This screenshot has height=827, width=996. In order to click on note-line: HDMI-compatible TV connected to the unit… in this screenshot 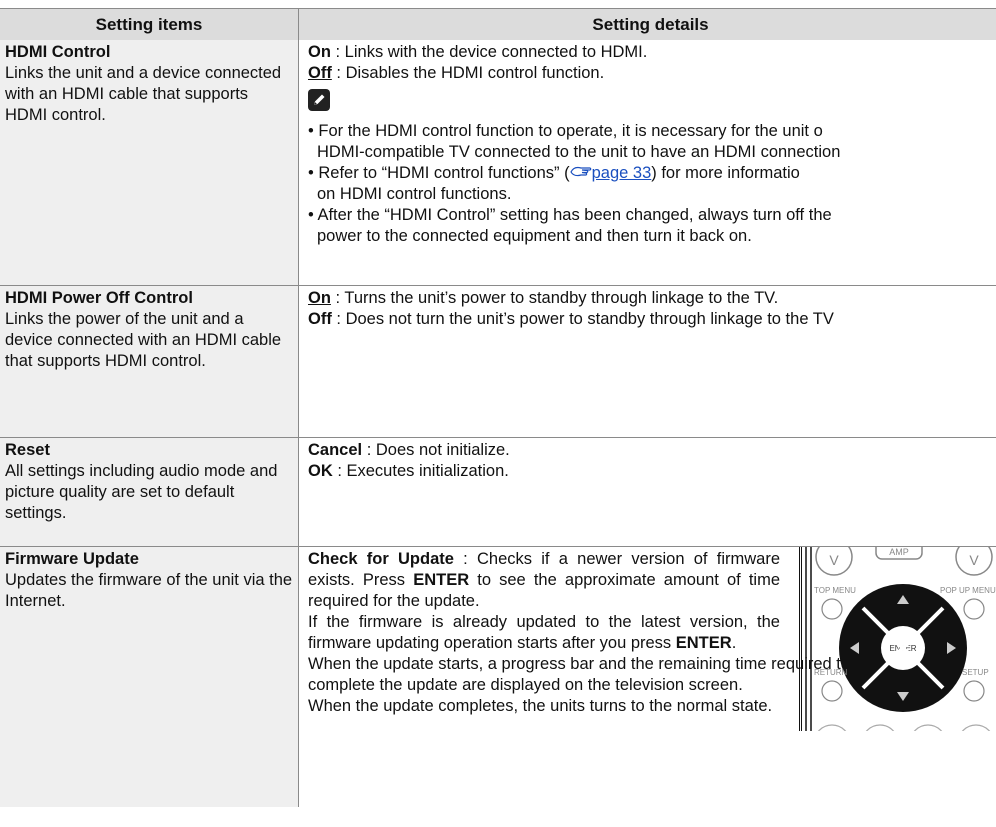, I will do `click(579, 152)`.